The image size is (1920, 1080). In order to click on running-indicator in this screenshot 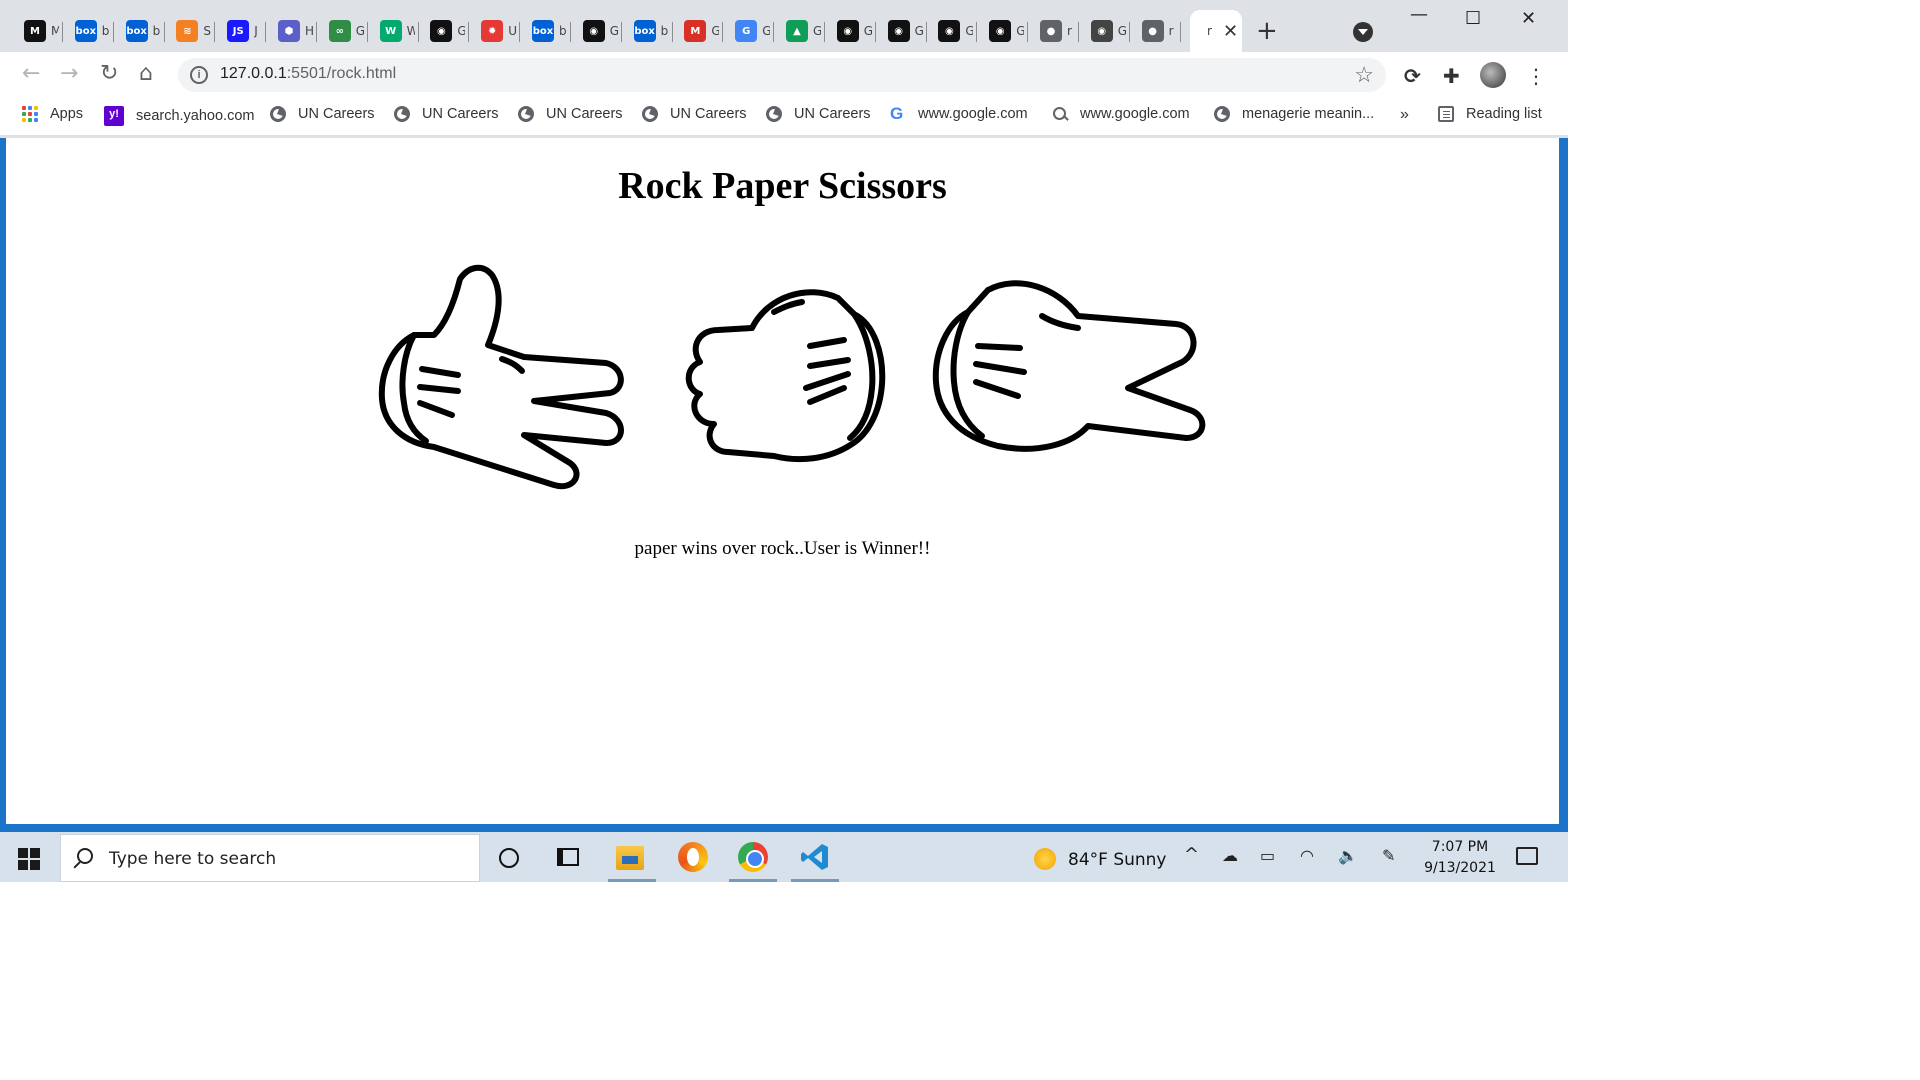, I will do `click(815, 880)`.